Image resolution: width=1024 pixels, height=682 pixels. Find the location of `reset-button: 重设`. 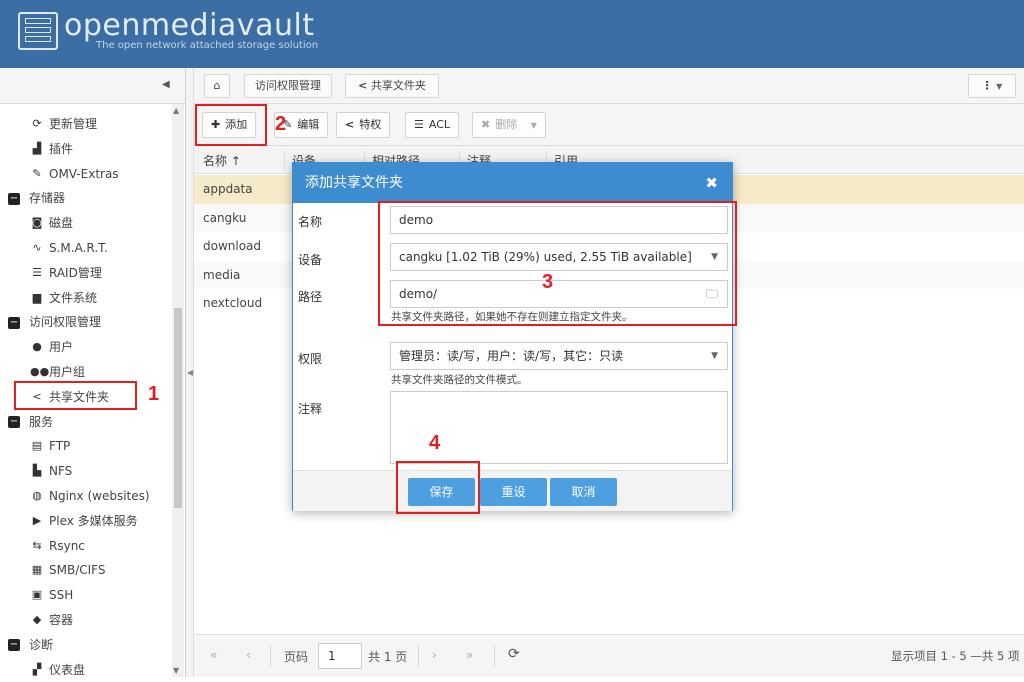

reset-button: 重设 is located at coordinates (513, 492).